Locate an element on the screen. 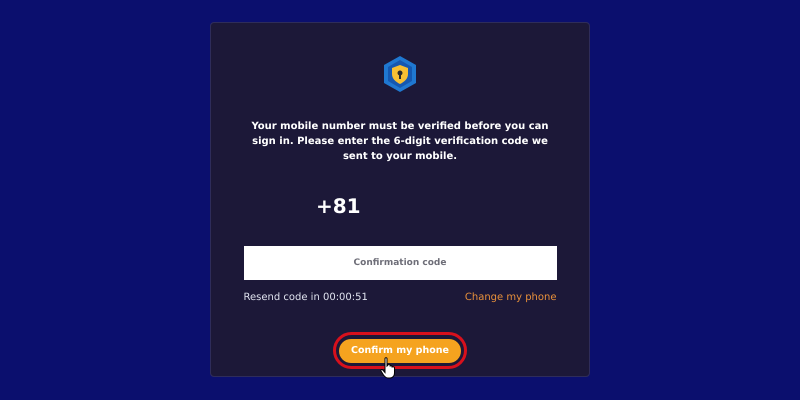 Image resolution: width=800 pixels, height=400 pixels. shield-lock-icon is located at coordinates (400, 74).